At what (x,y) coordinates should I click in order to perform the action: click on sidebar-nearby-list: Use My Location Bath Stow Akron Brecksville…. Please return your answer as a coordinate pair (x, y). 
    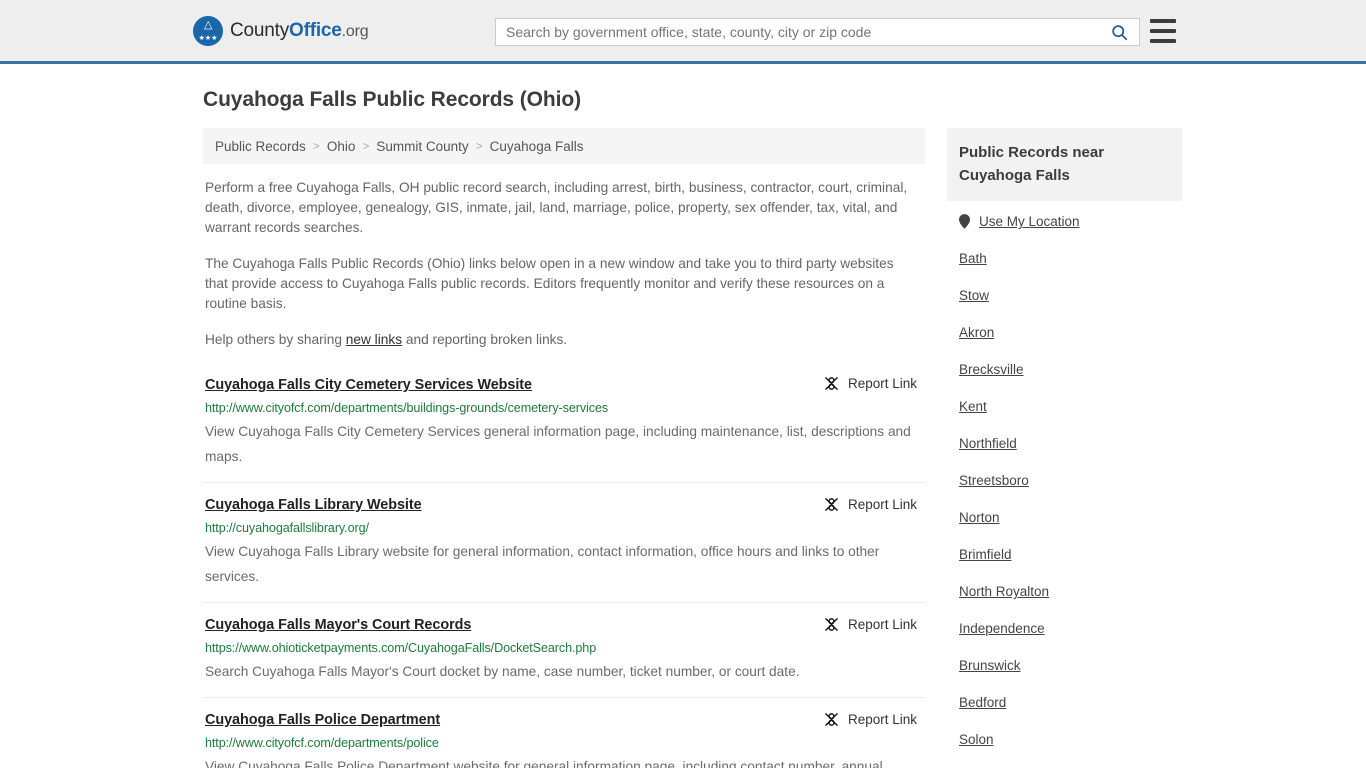
    Looking at the image, I should click on (1064, 484).